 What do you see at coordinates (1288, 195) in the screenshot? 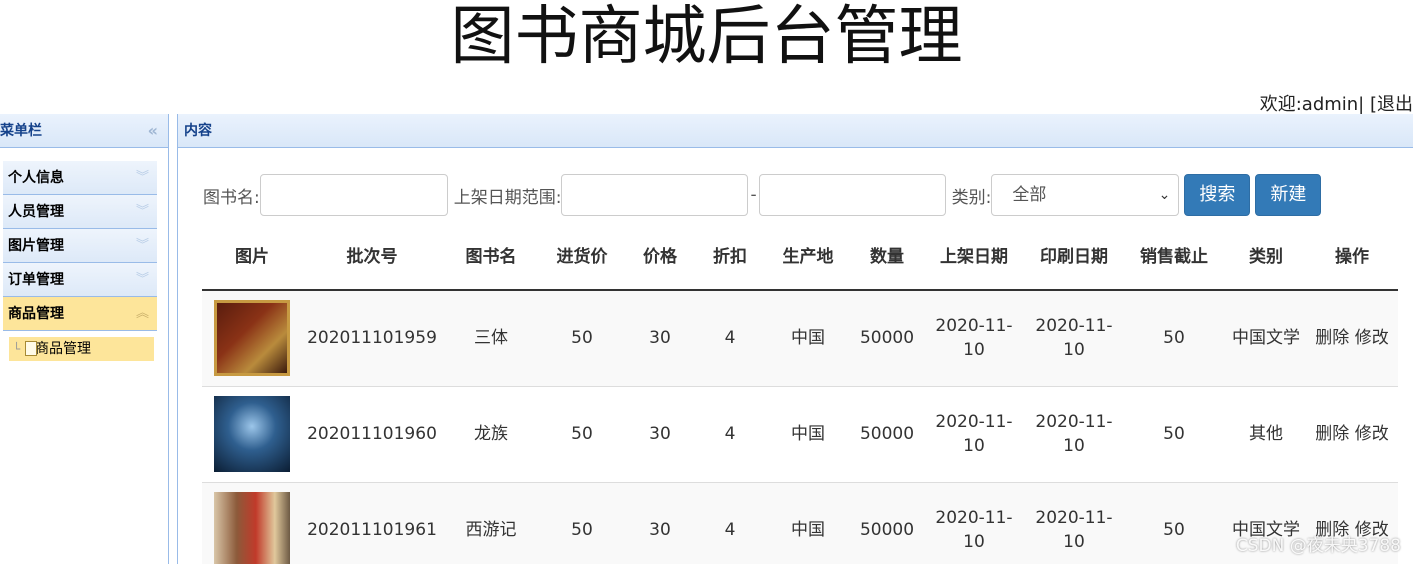
I see `new-button: 新建` at bounding box center [1288, 195].